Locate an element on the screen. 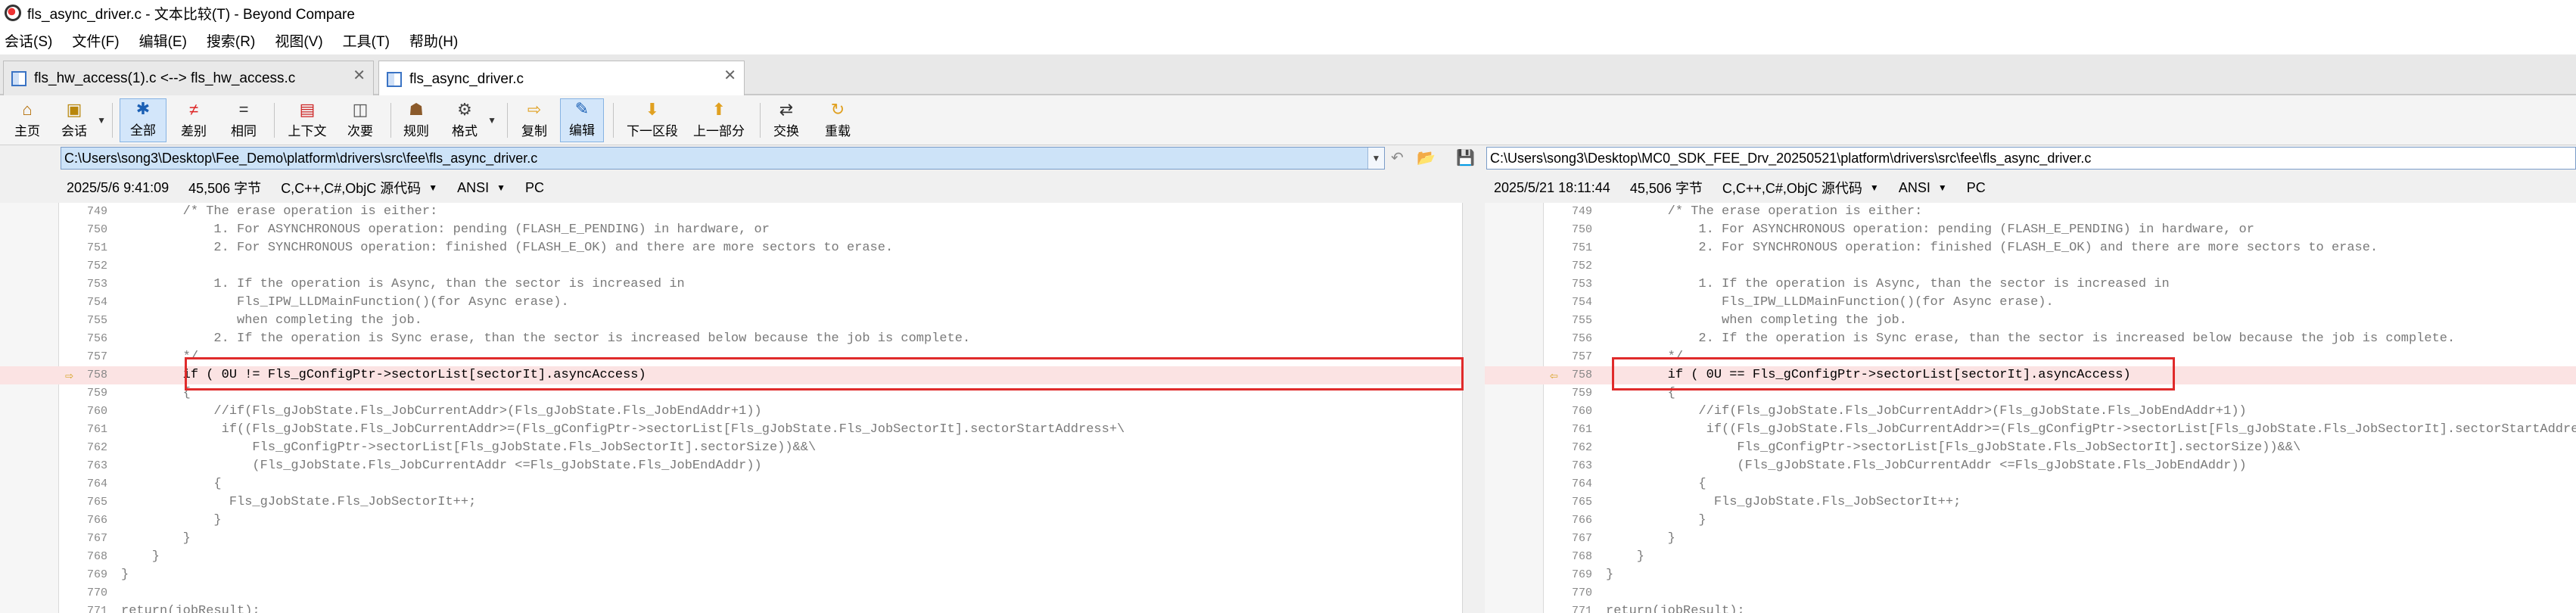  menu-file: 文件(F) is located at coordinates (95, 40).